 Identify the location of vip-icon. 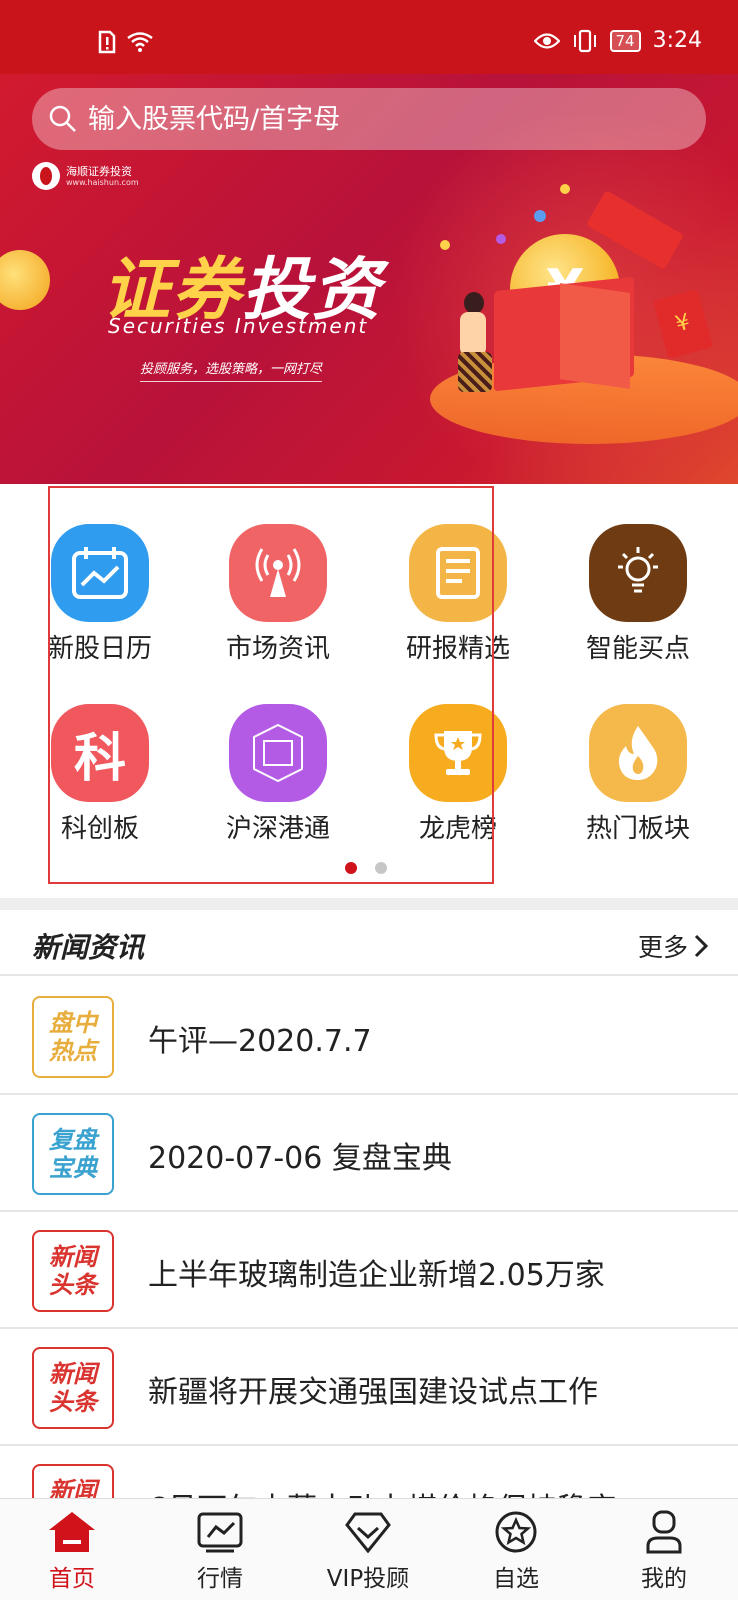
(368, 1532).